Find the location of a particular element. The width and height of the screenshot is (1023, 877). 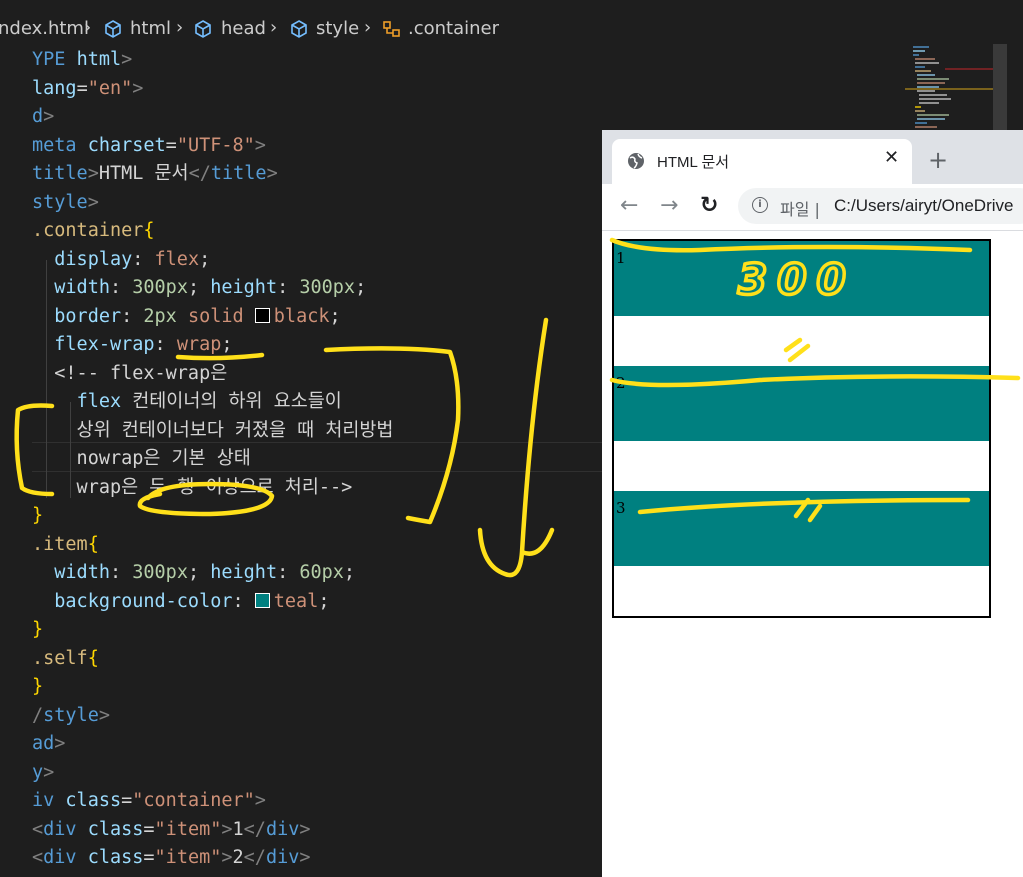

code-token: YPE is located at coordinates (54, 59).